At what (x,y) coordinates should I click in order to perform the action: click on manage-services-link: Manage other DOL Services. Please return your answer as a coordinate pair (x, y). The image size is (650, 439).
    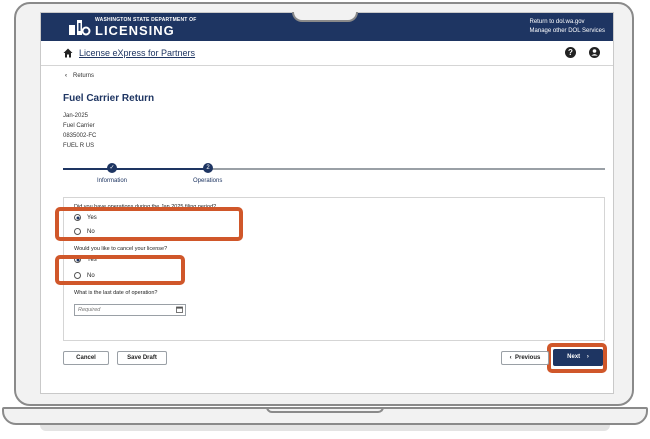
    Looking at the image, I should click on (567, 31).